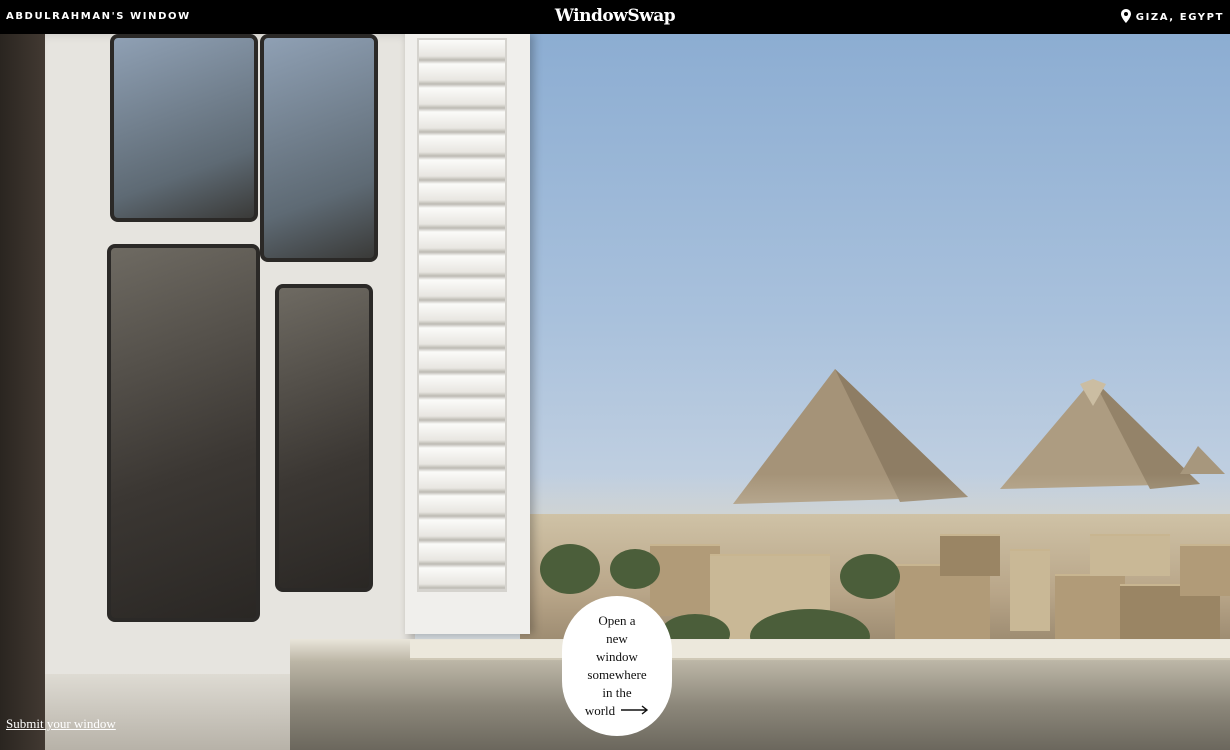  What do you see at coordinates (1125, 17) in the screenshot?
I see `map-pin-icon` at bounding box center [1125, 17].